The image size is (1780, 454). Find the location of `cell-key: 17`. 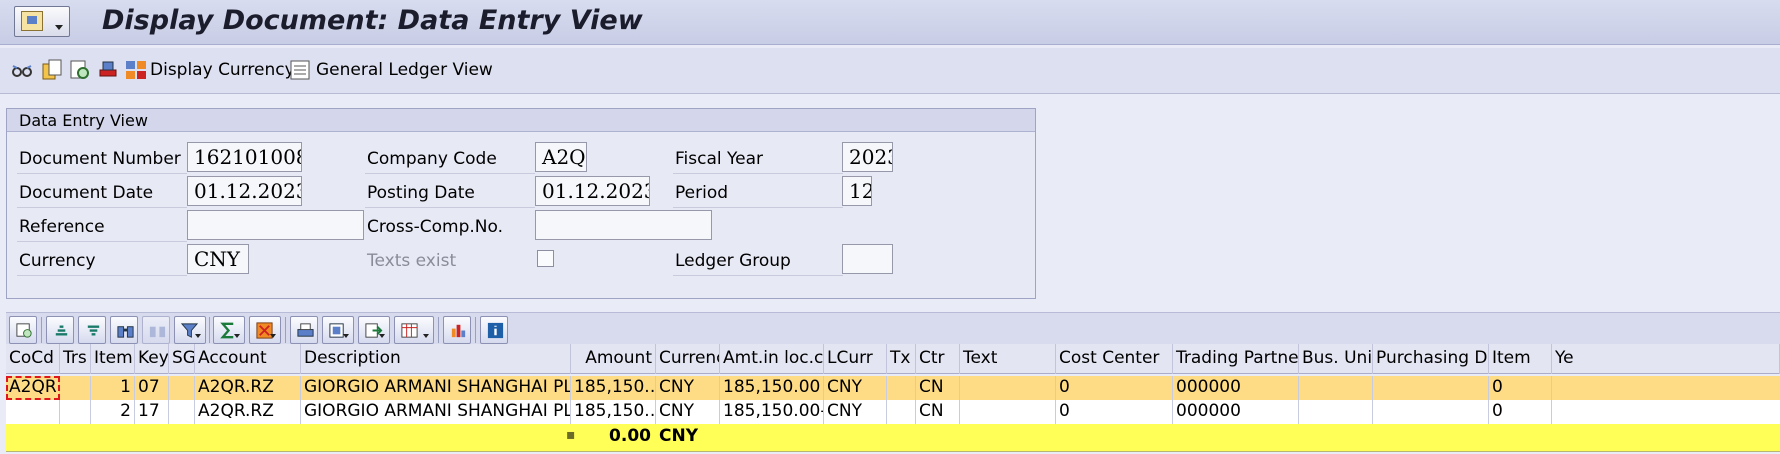

cell-key: 17 is located at coordinates (152, 412).